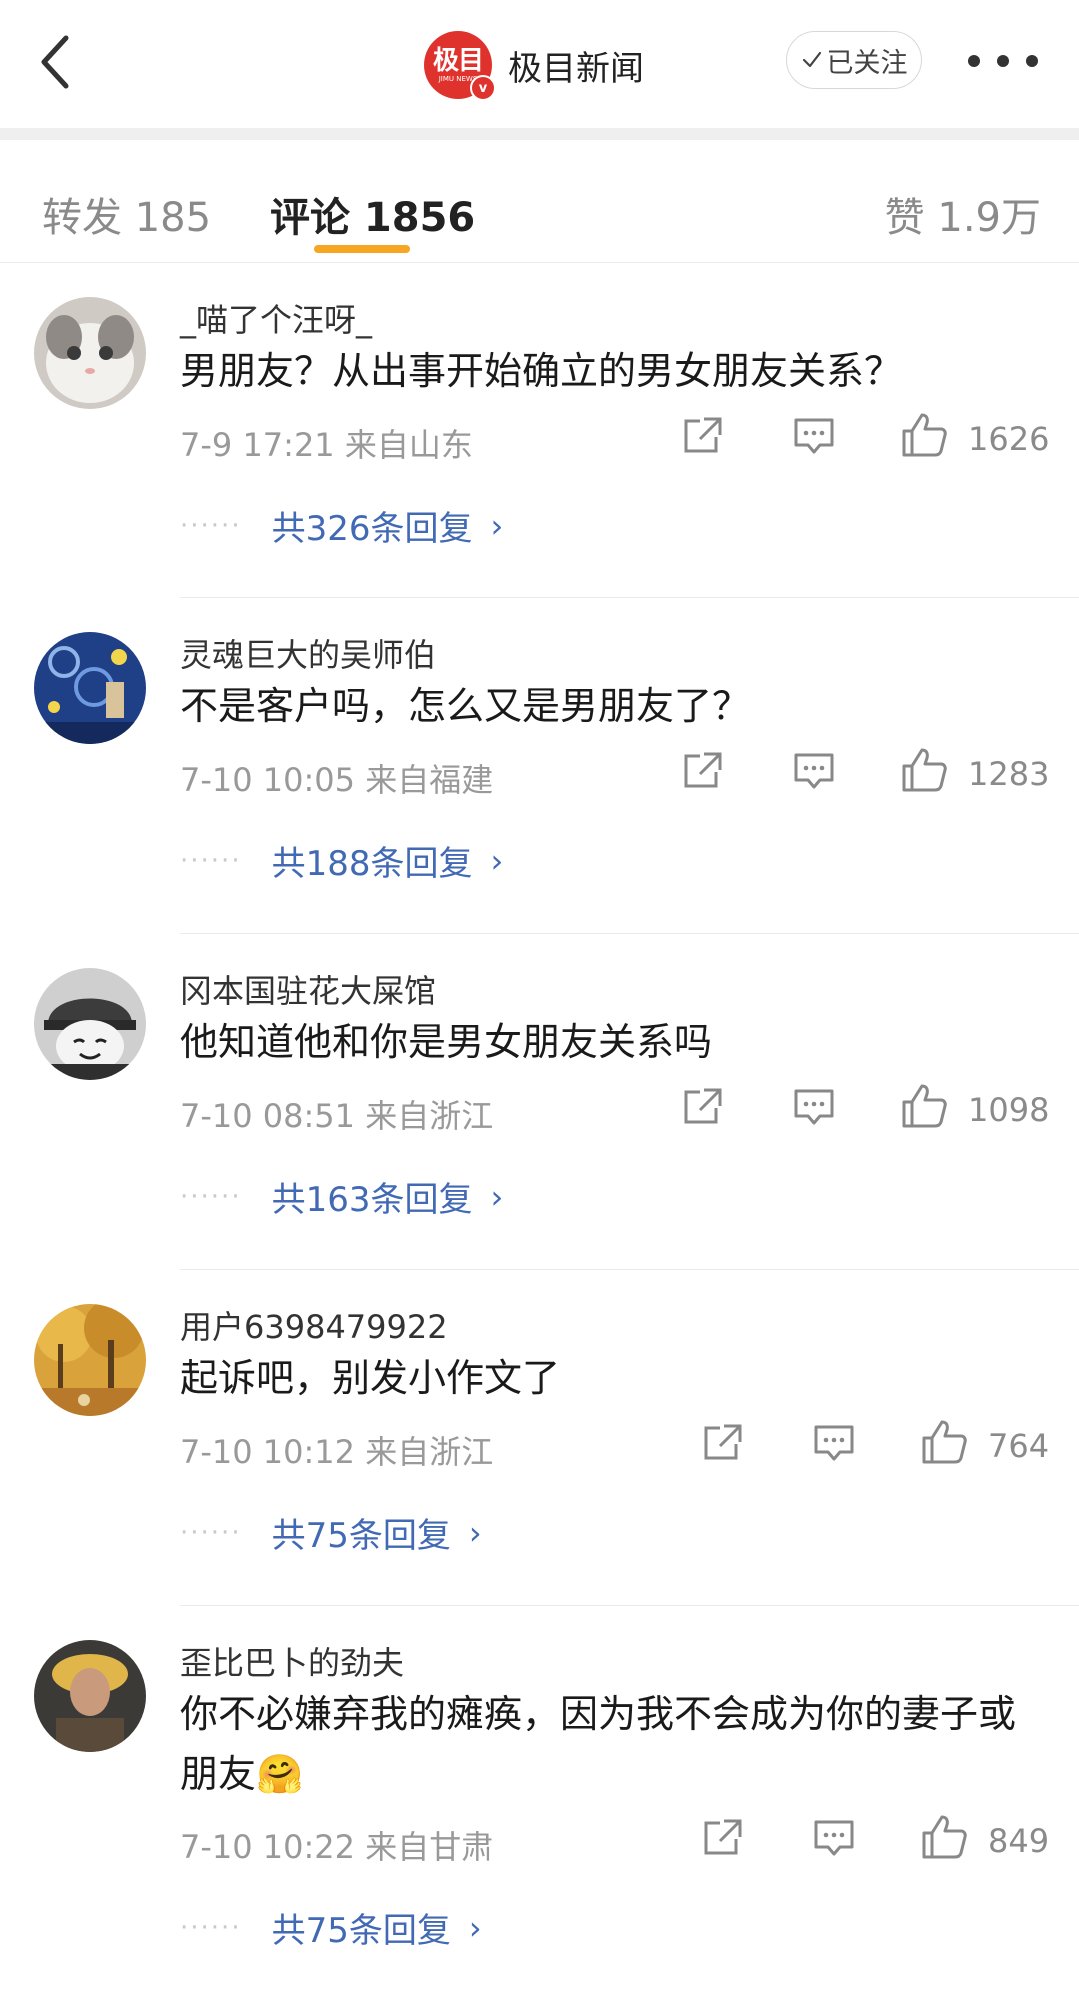  I want to click on view-replies-link: ······ 共163条回复 ›, so click(341, 1196).